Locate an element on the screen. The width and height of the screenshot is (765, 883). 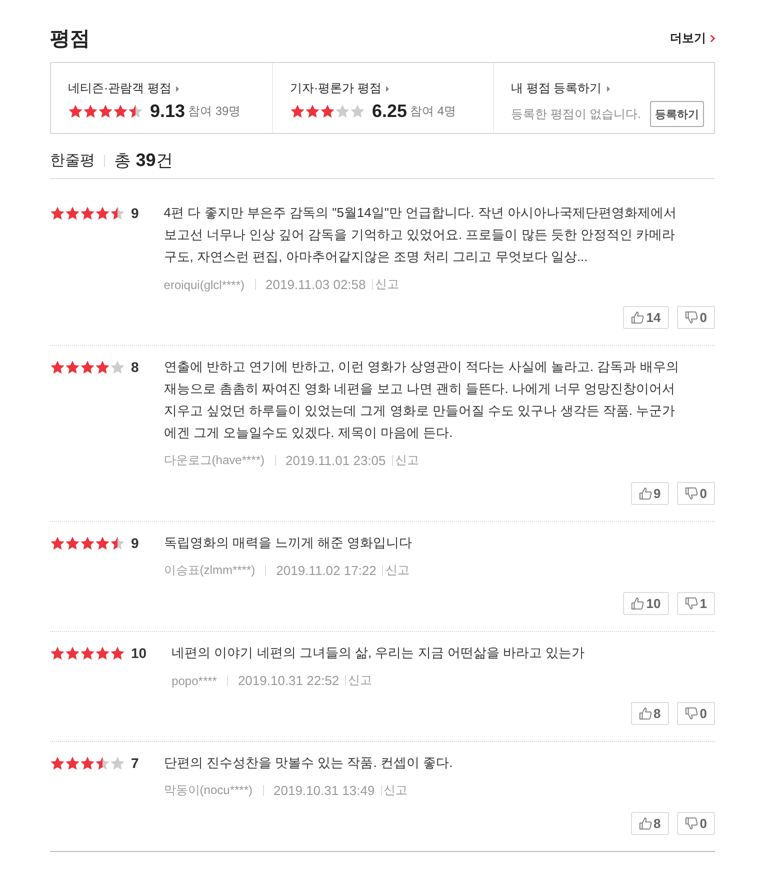
review-date: 2019.10.31 13:49 is located at coordinates (324, 790).